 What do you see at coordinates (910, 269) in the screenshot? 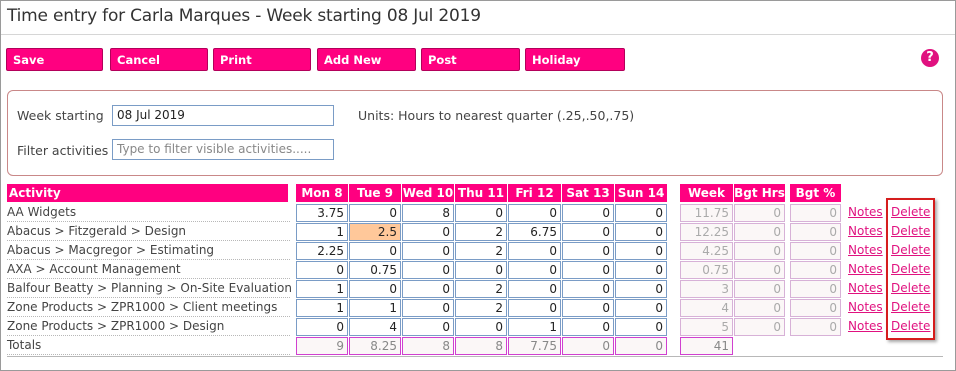
I see `delete-callout-highlight` at bounding box center [910, 269].